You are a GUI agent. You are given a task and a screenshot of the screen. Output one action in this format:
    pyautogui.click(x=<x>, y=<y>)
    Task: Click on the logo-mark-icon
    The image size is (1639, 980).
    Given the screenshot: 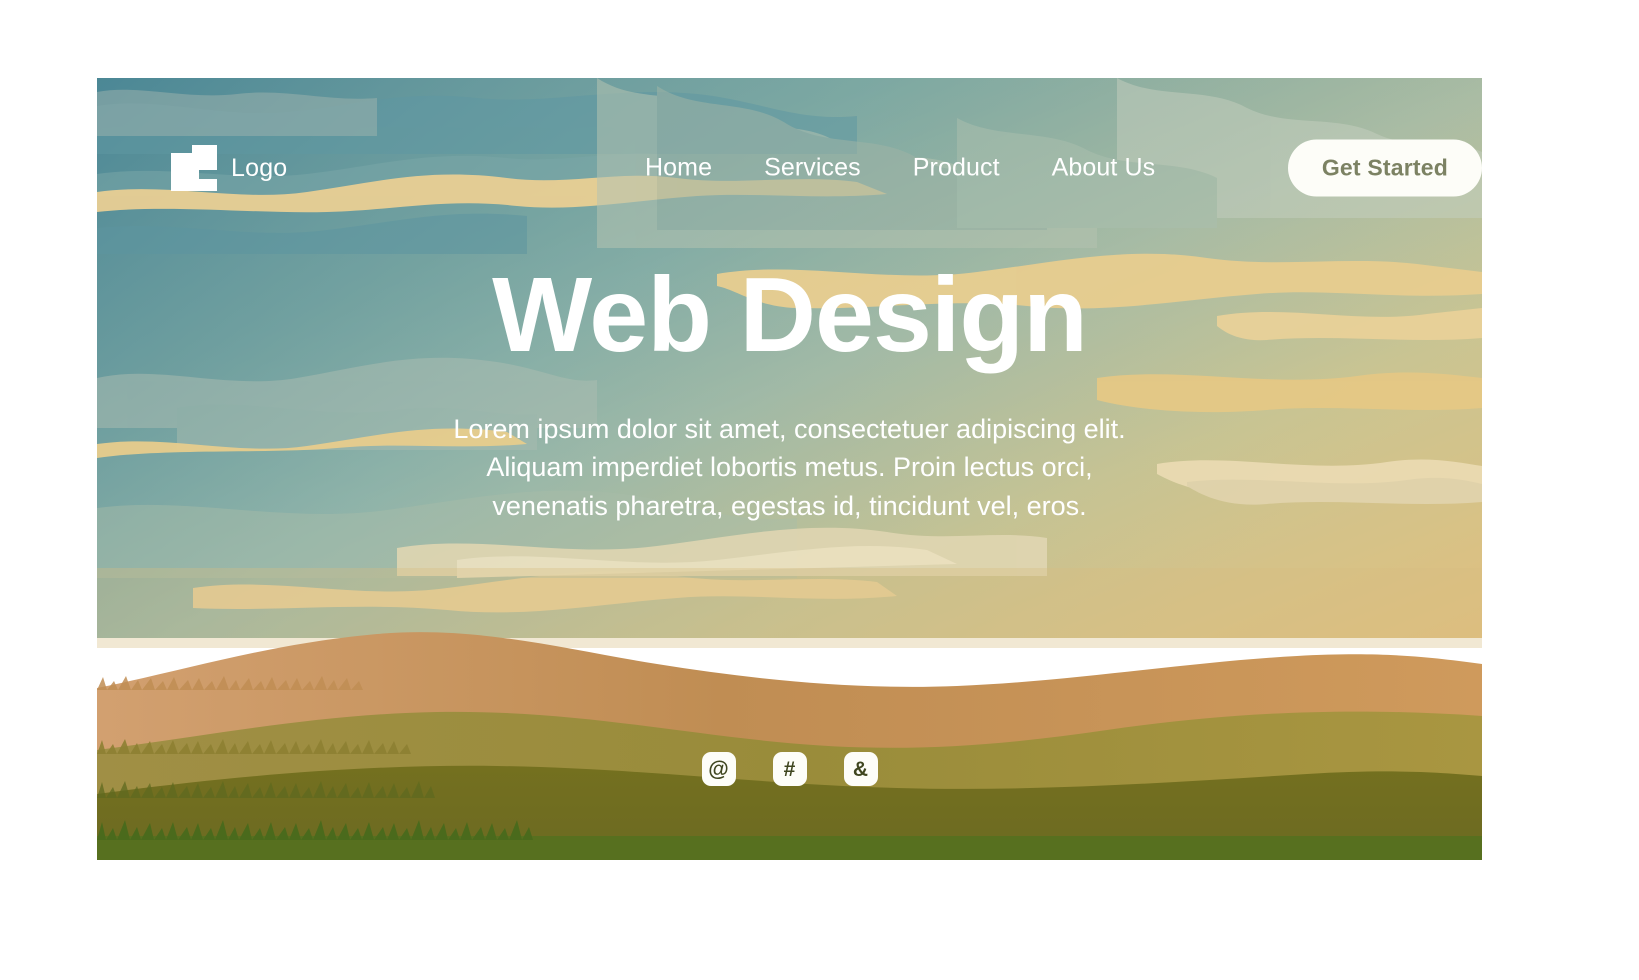 What is the action you would take?
    pyautogui.click(x=194, y=168)
    